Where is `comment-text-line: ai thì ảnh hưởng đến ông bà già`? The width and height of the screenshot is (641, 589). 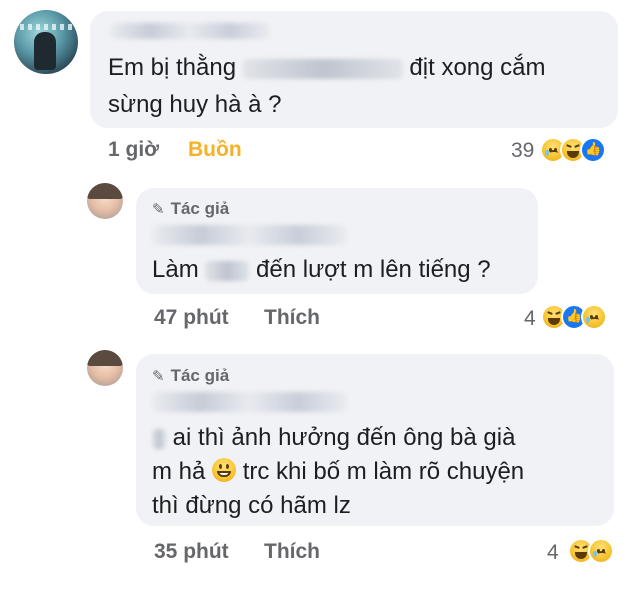 comment-text-line: ai thì ảnh hưởng đến ông bà già is located at coordinates (333, 438).